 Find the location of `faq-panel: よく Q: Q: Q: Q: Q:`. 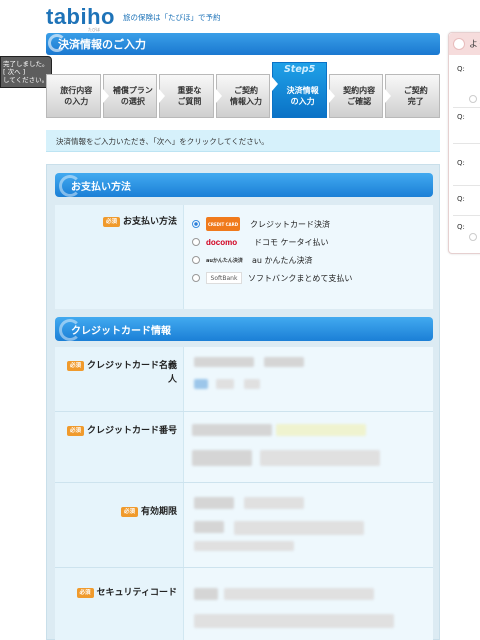

faq-panel: よく Q: Q: Q: Q: Q: is located at coordinates (464, 143).